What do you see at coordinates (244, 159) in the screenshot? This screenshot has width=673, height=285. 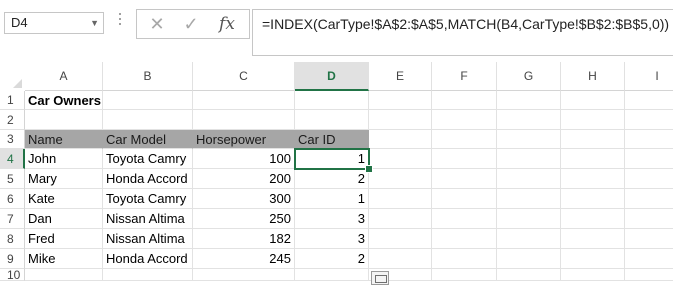 I see `table-cell-horsepower: 100` at bounding box center [244, 159].